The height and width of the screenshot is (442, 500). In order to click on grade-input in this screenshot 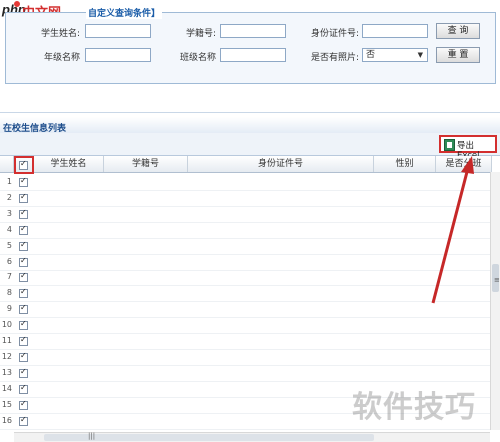, I will do `click(118, 55)`.